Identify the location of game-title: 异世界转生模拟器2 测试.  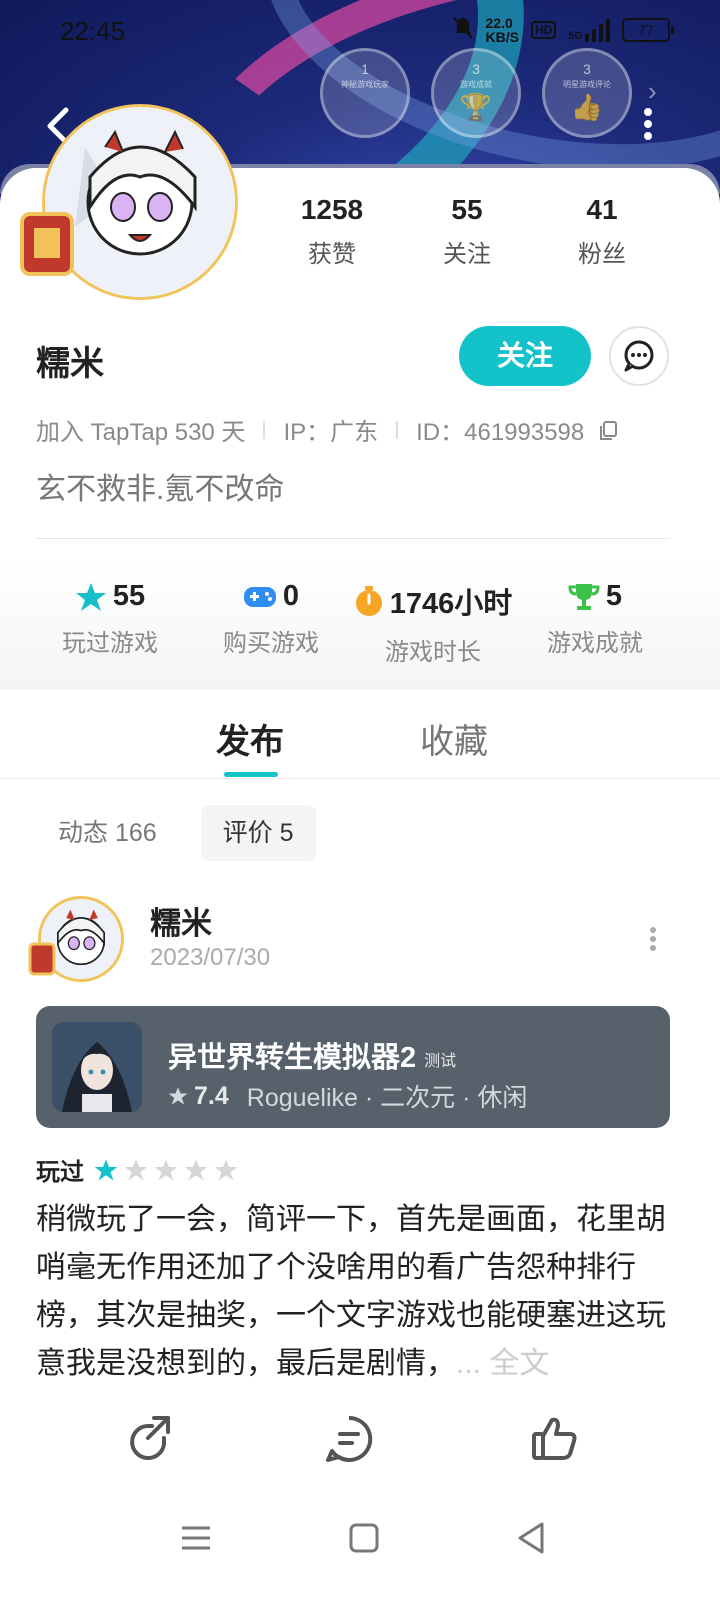
(312, 1058).